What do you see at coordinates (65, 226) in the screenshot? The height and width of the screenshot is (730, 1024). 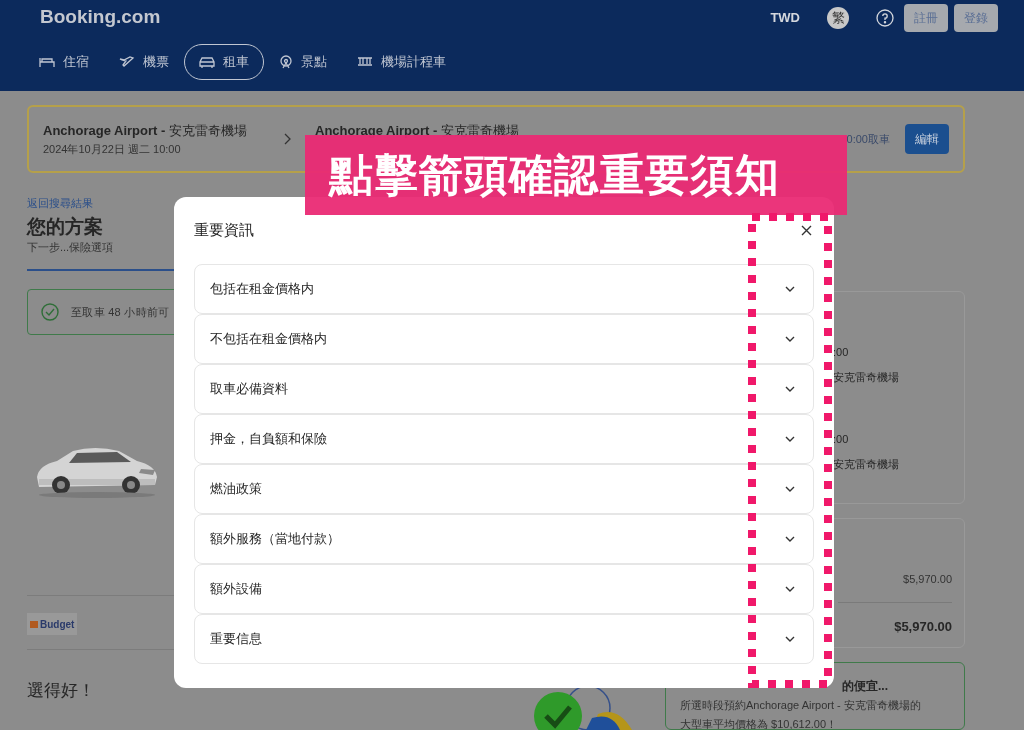 I see `page-title: 您的方案` at bounding box center [65, 226].